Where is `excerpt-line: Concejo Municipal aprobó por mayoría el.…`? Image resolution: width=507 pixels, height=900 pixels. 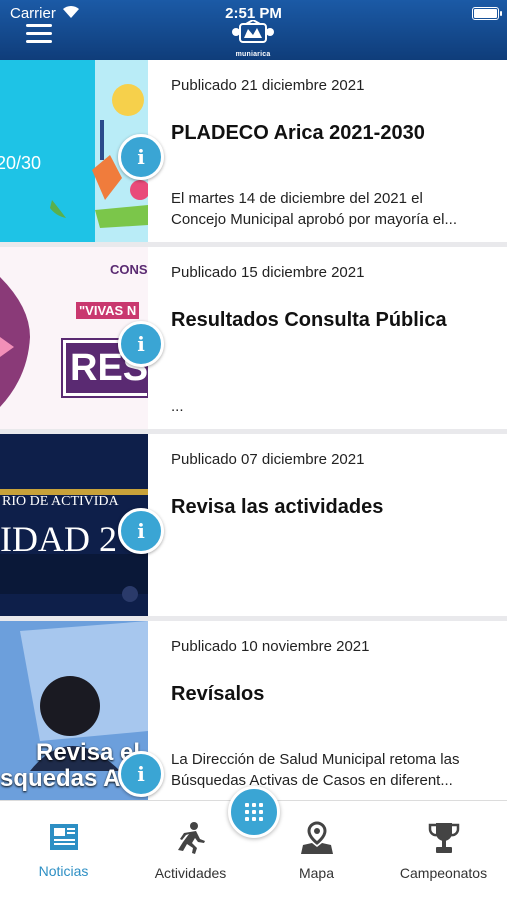
excerpt-line: Concejo Municipal aprobó por mayoría el.… is located at coordinates (314, 219).